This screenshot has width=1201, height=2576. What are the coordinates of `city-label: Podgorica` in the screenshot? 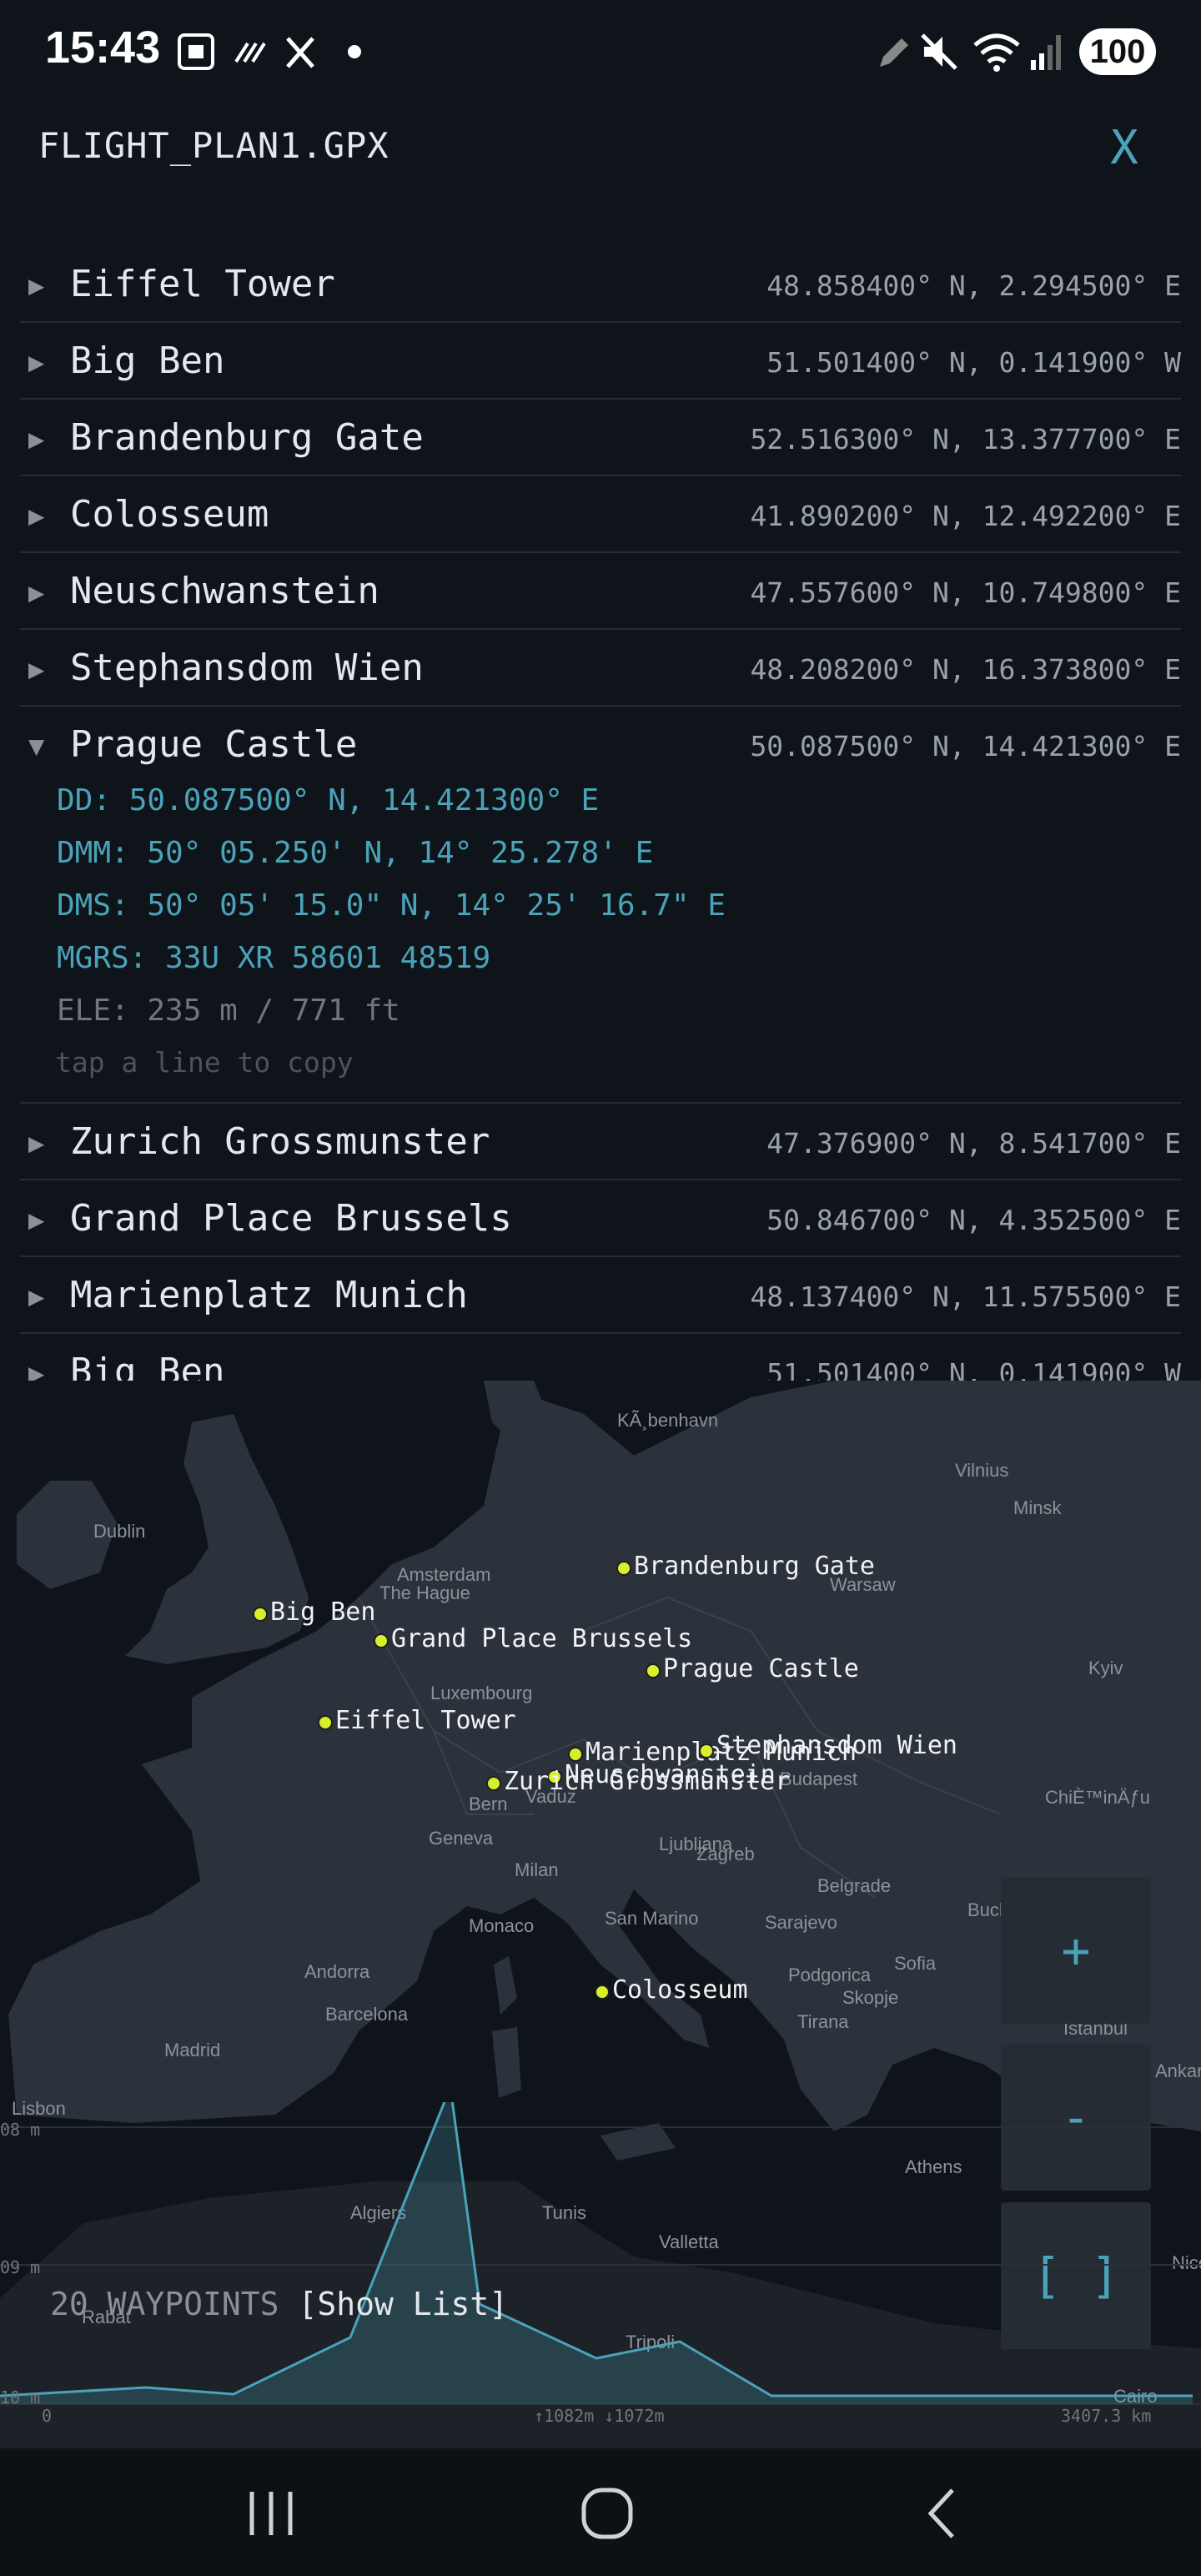 It's located at (830, 1975).